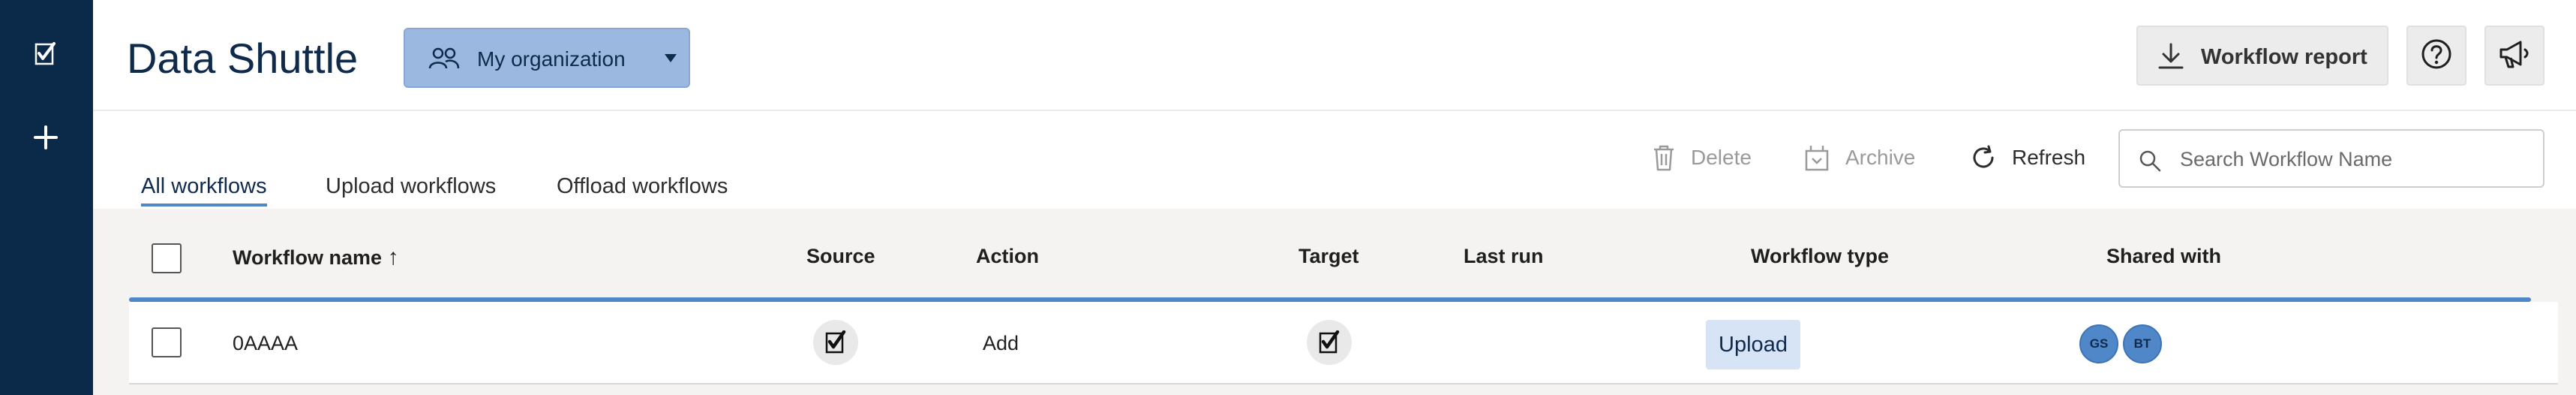 Image resolution: width=2576 pixels, height=395 pixels. What do you see at coordinates (1820, 256) in the screenshot?
I see `column-header-workflow-type: Workflow type` at bounding box center [1820, 256].